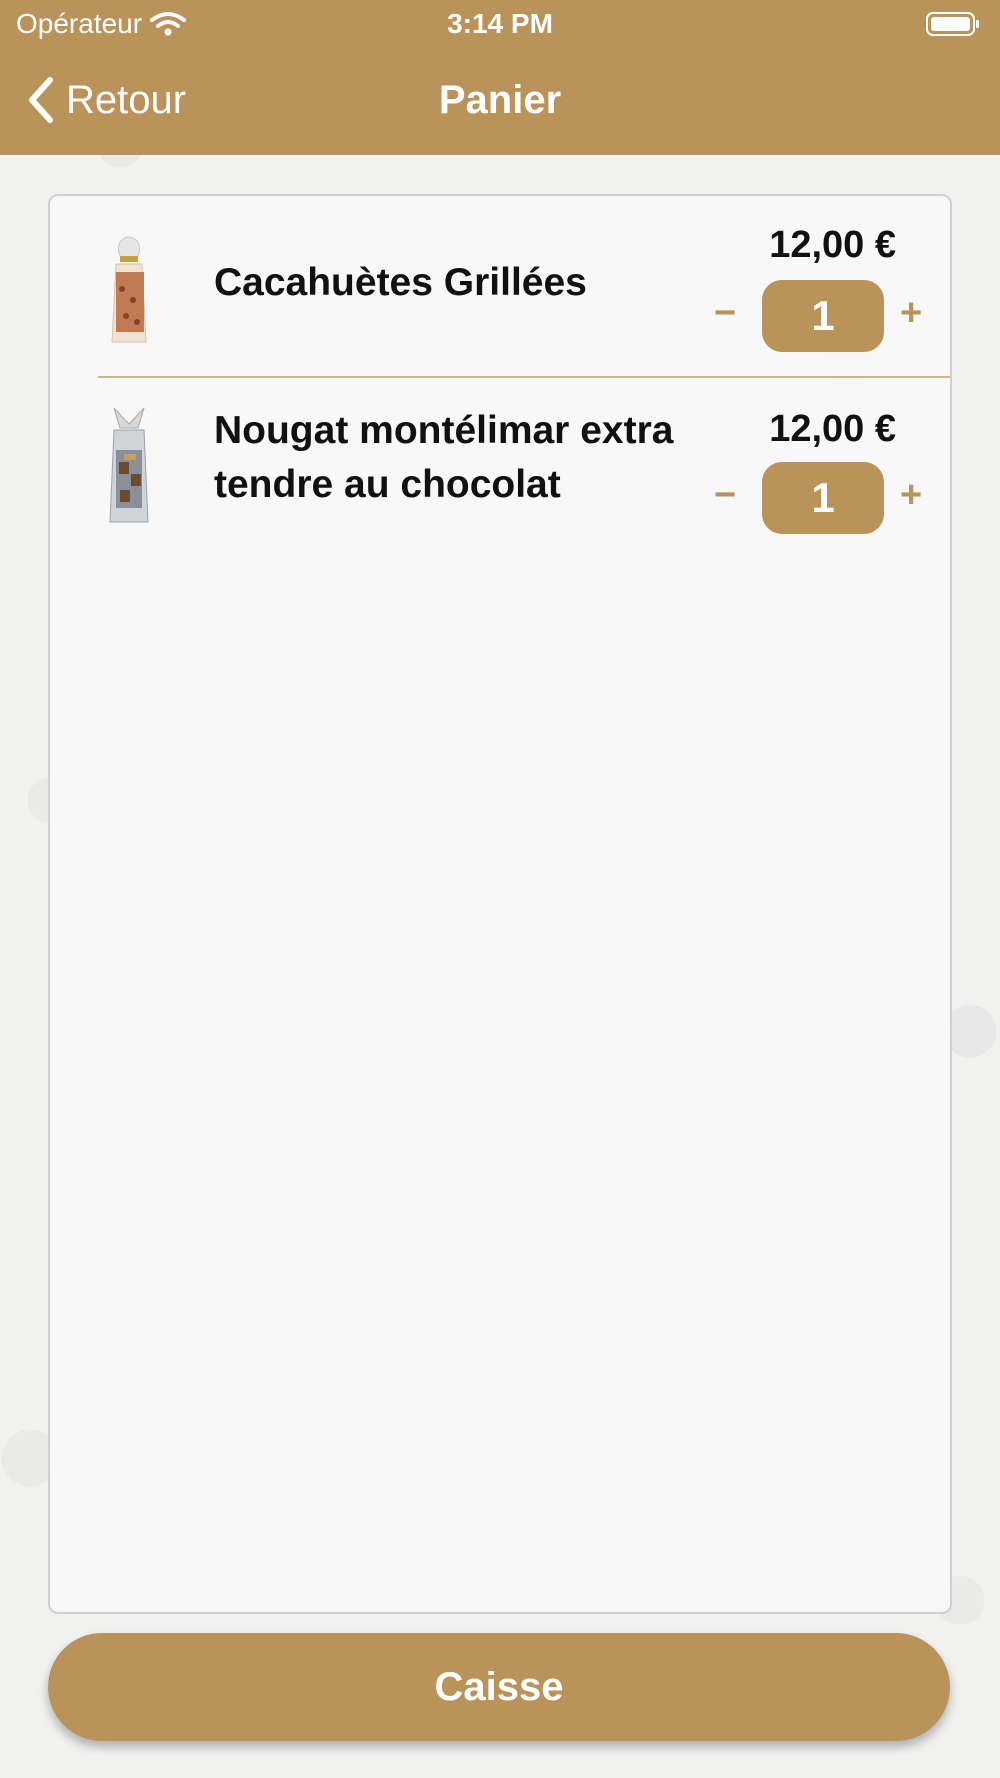 The height and width of the screenshot is (1778, 1000). I want to click on checkout-button: Caisse, so click(499, 1687).